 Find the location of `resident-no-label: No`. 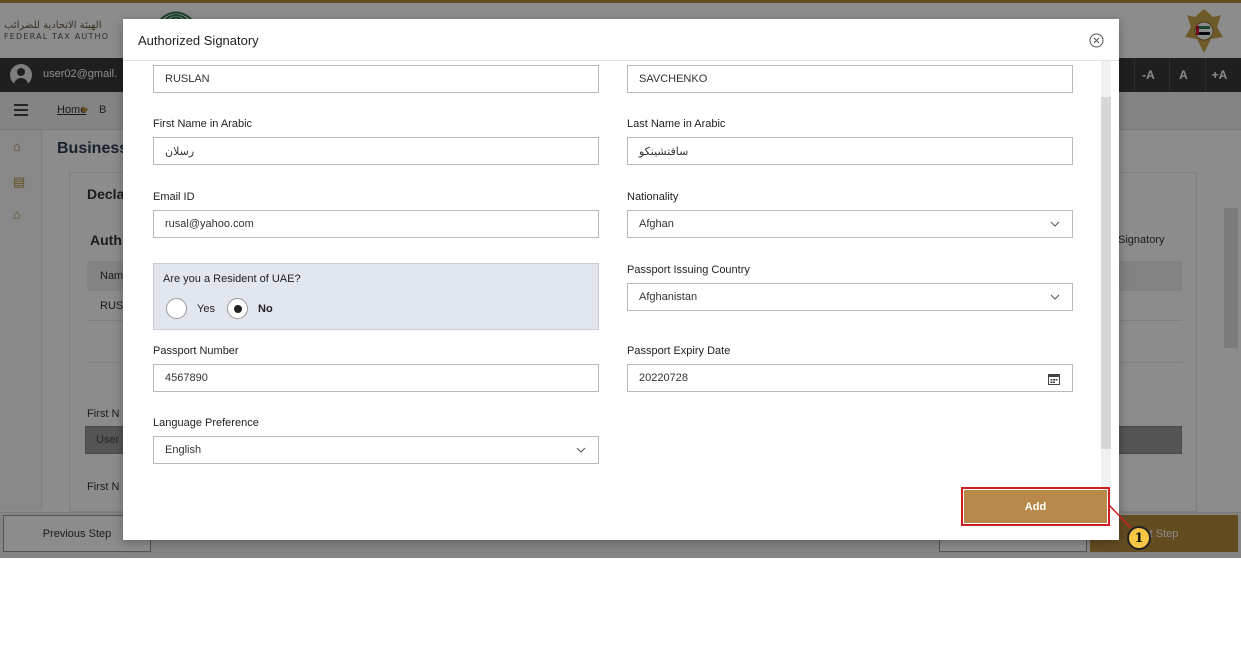

resident-no-label: No is located at coordinates (265, 309).